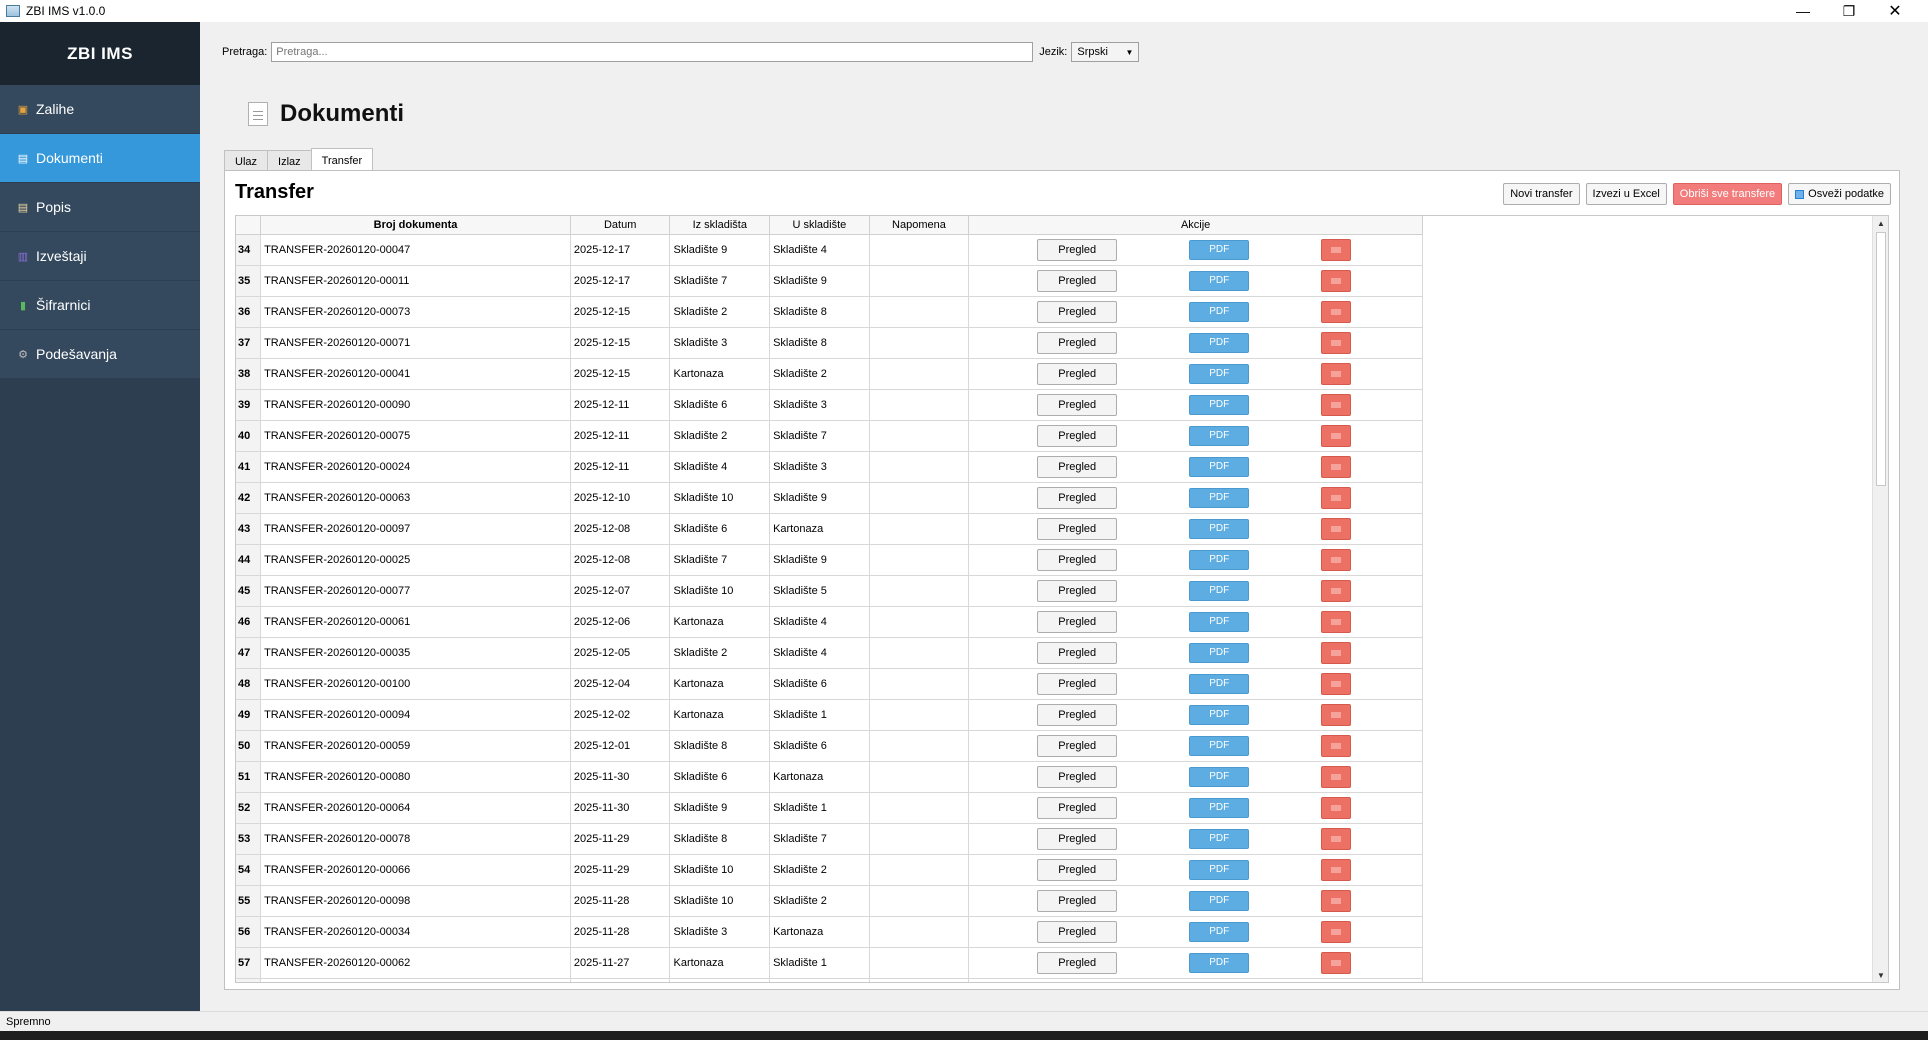 The height and width of the screenshot is (1040, 1928). Describe the element at coordinates (289, 161) in the screenshot. I see `tab-izlaz: Izlaz` at that location.